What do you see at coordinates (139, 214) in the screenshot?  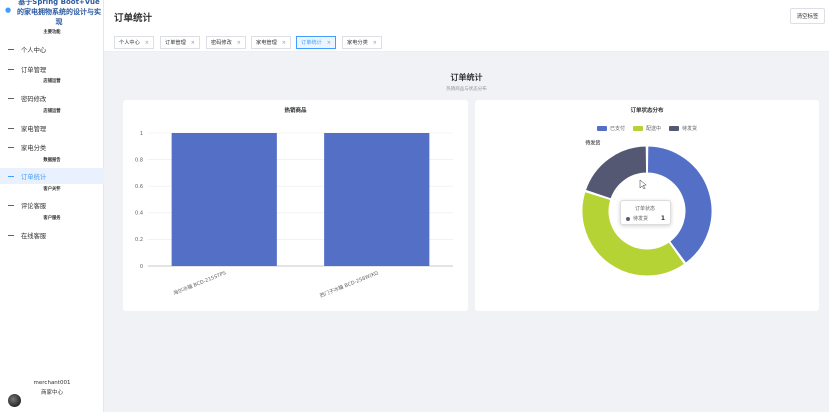 I see `y-tick-label: 0.4` at bounding box center [139, 214].